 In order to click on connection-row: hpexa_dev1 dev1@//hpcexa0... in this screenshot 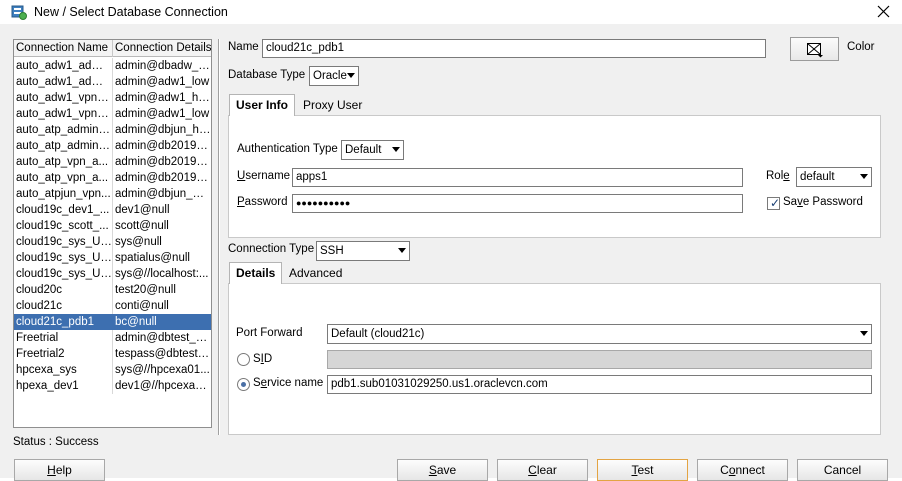, I will do `click(112, 386)`.